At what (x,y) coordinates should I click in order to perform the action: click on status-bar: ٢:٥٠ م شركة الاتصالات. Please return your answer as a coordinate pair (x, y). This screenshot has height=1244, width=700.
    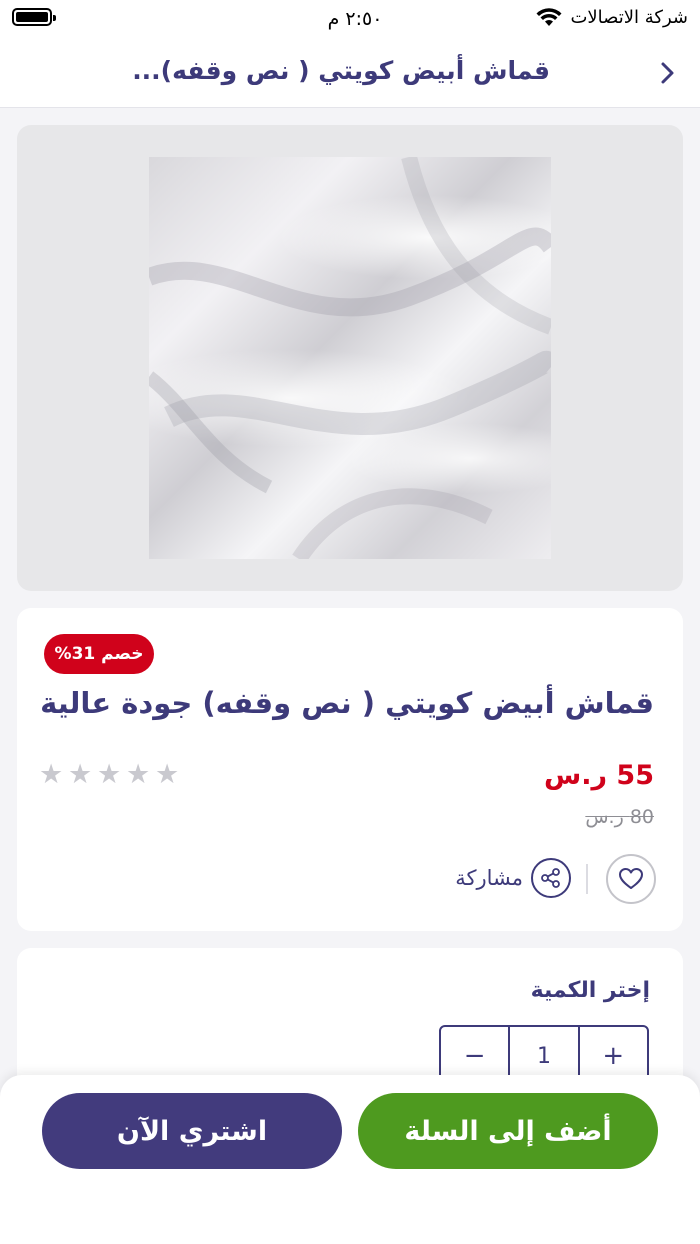
    Looking at the image, I should click on (350, 20).